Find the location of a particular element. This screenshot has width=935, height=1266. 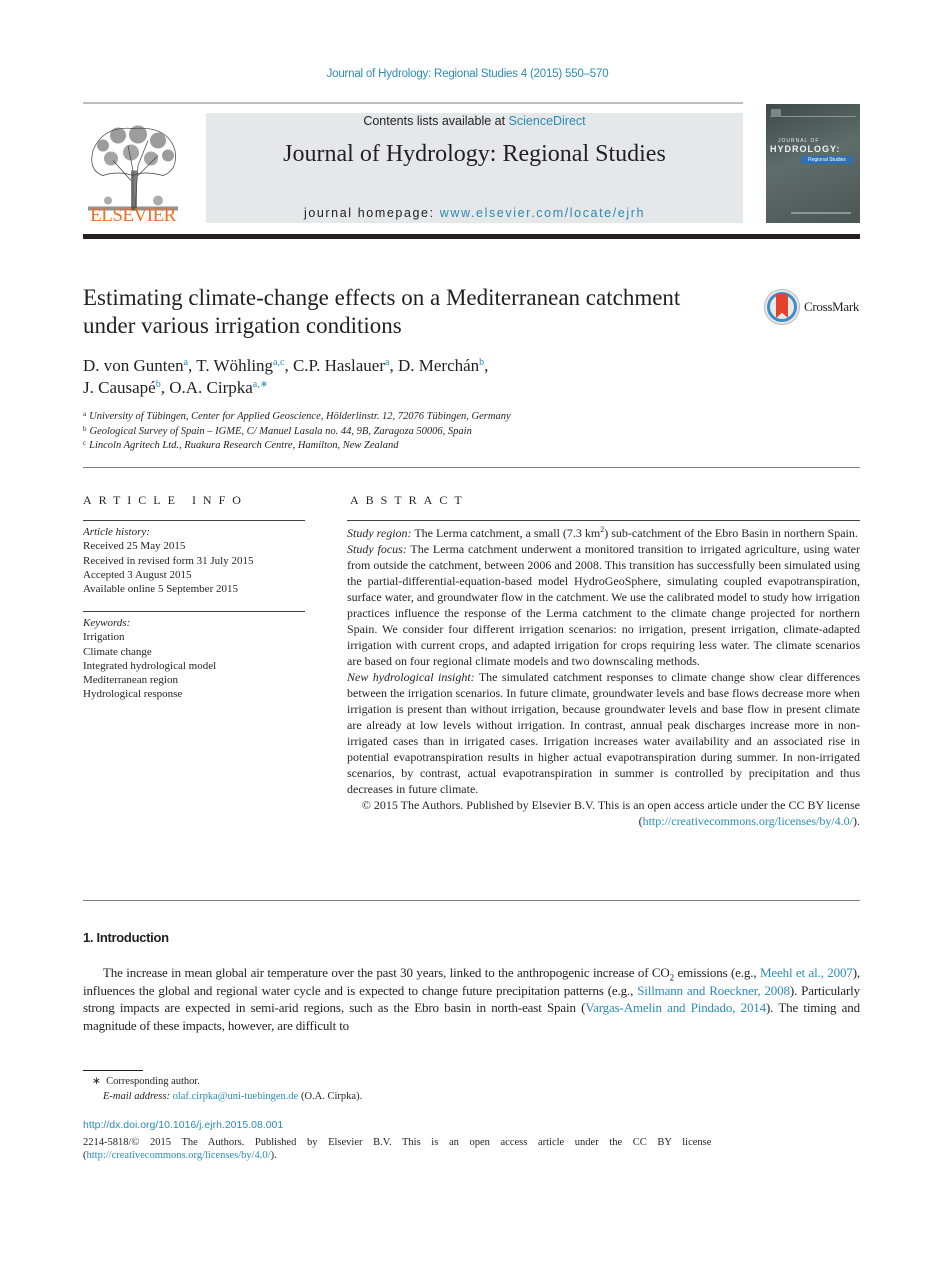

author-name: J. Causapé is located at coordinates (119, 387).